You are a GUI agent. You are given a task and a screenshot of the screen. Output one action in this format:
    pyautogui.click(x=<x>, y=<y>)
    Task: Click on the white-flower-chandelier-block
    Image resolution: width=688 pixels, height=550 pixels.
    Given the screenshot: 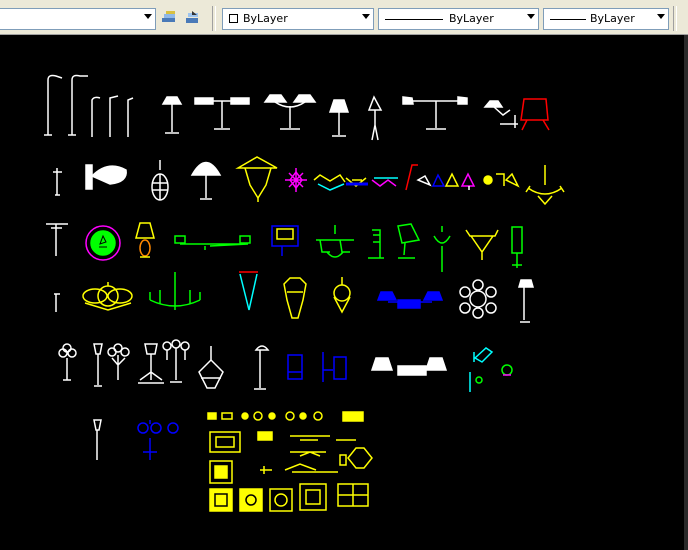 What is the action you would take?
    pyautogui.click(x=478, y=299)
    